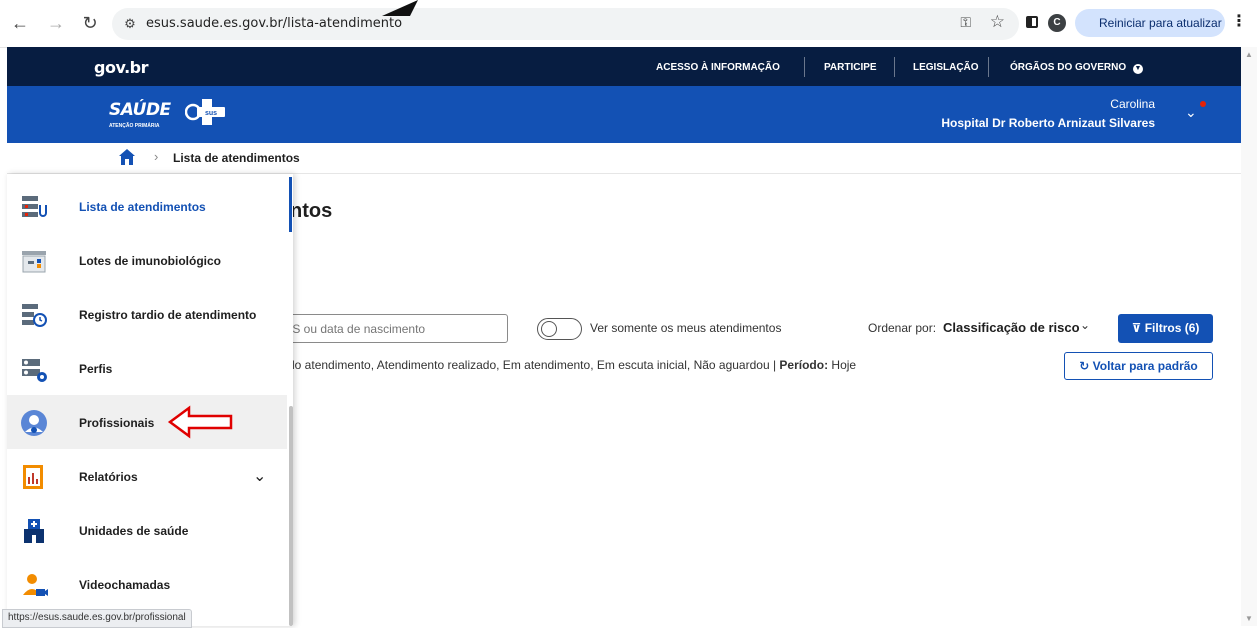 This screenshot has height=628, width=1257. I want to click on menu-item-videochamadas: Videochamadas, so click(147, 584).